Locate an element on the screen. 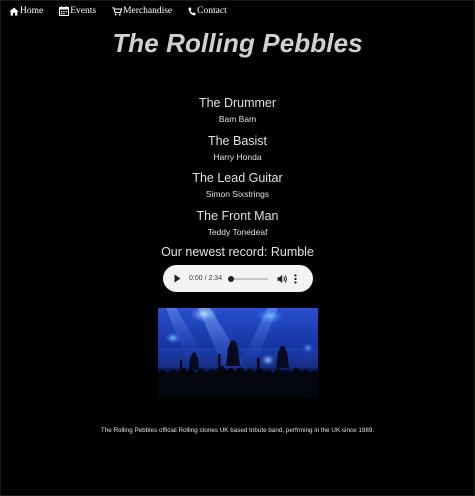 Image resolution: width=475 pixels, height=496 pixels. more-vertical-icon is located at coordinates (295, 278).